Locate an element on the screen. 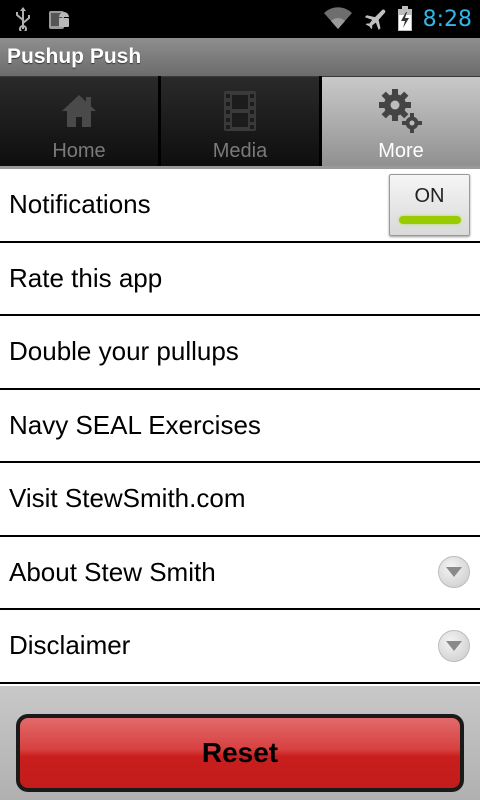  list-item-notifications: Notifications ON is located at coordinates (240, 206).